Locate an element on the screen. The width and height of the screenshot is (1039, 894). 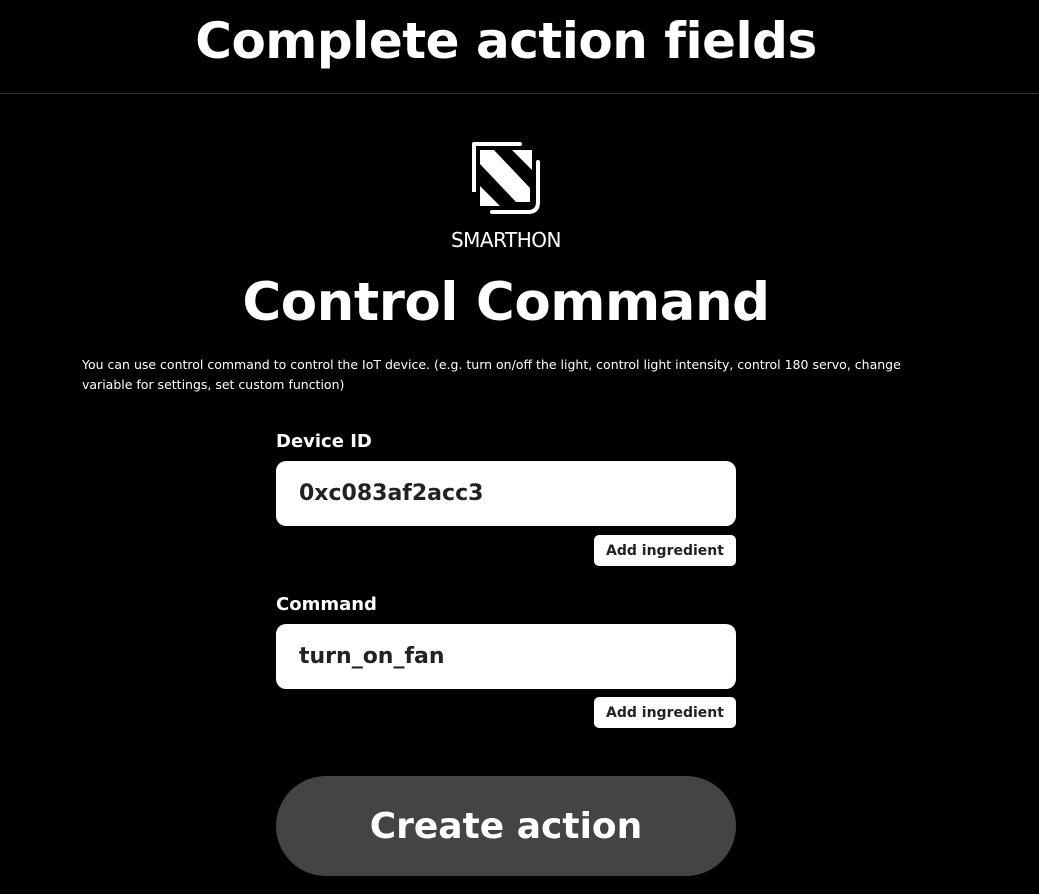
smarthon-logo-icon is located at coordinates (506, 178).